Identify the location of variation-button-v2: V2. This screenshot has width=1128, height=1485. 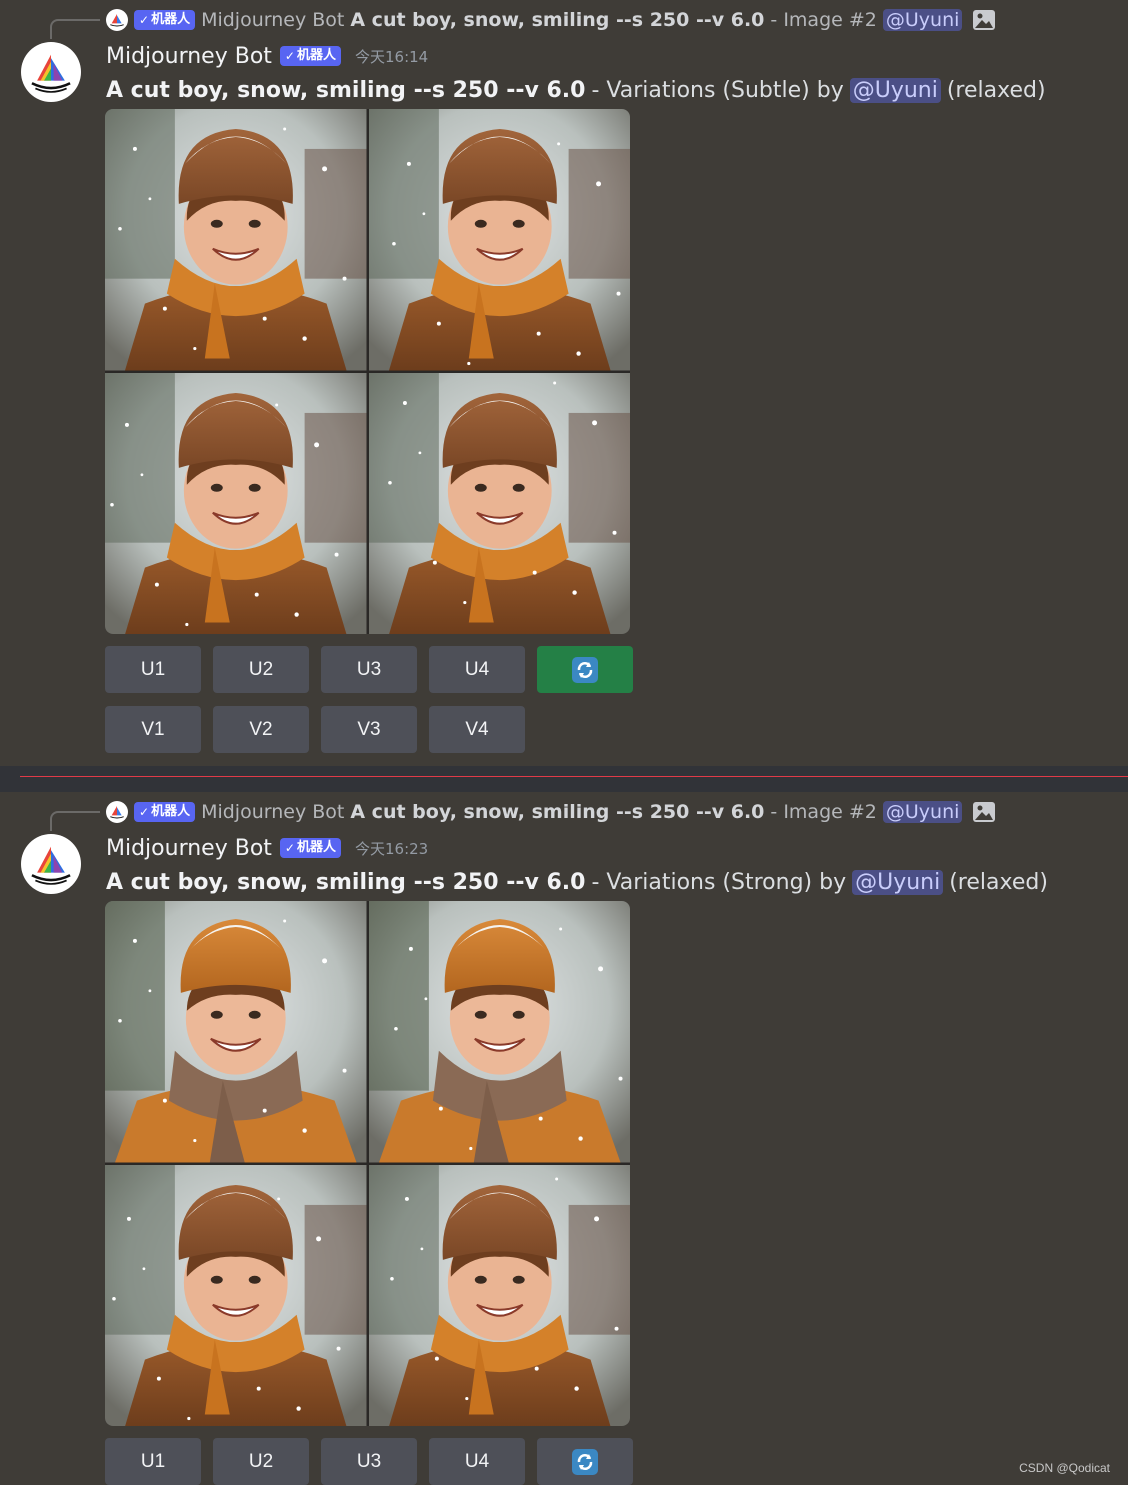
(261, 729).